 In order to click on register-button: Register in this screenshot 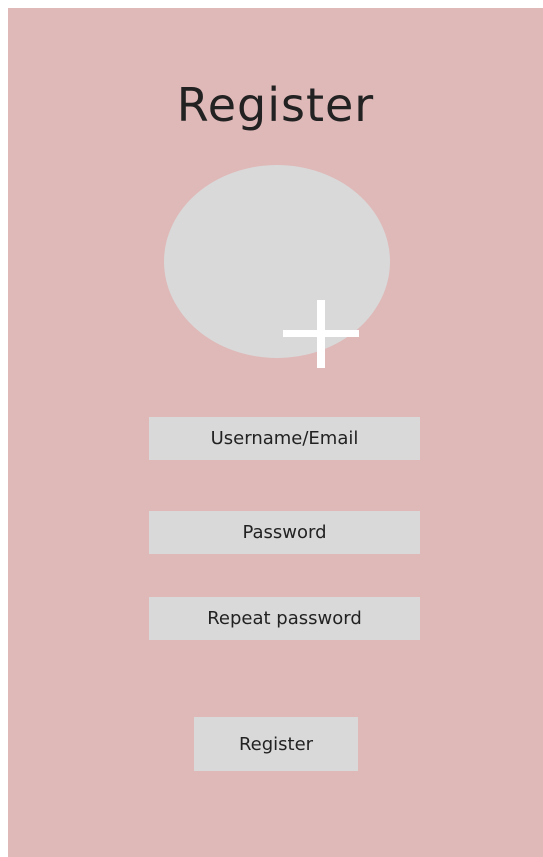, I will do `click(276, 744)`.